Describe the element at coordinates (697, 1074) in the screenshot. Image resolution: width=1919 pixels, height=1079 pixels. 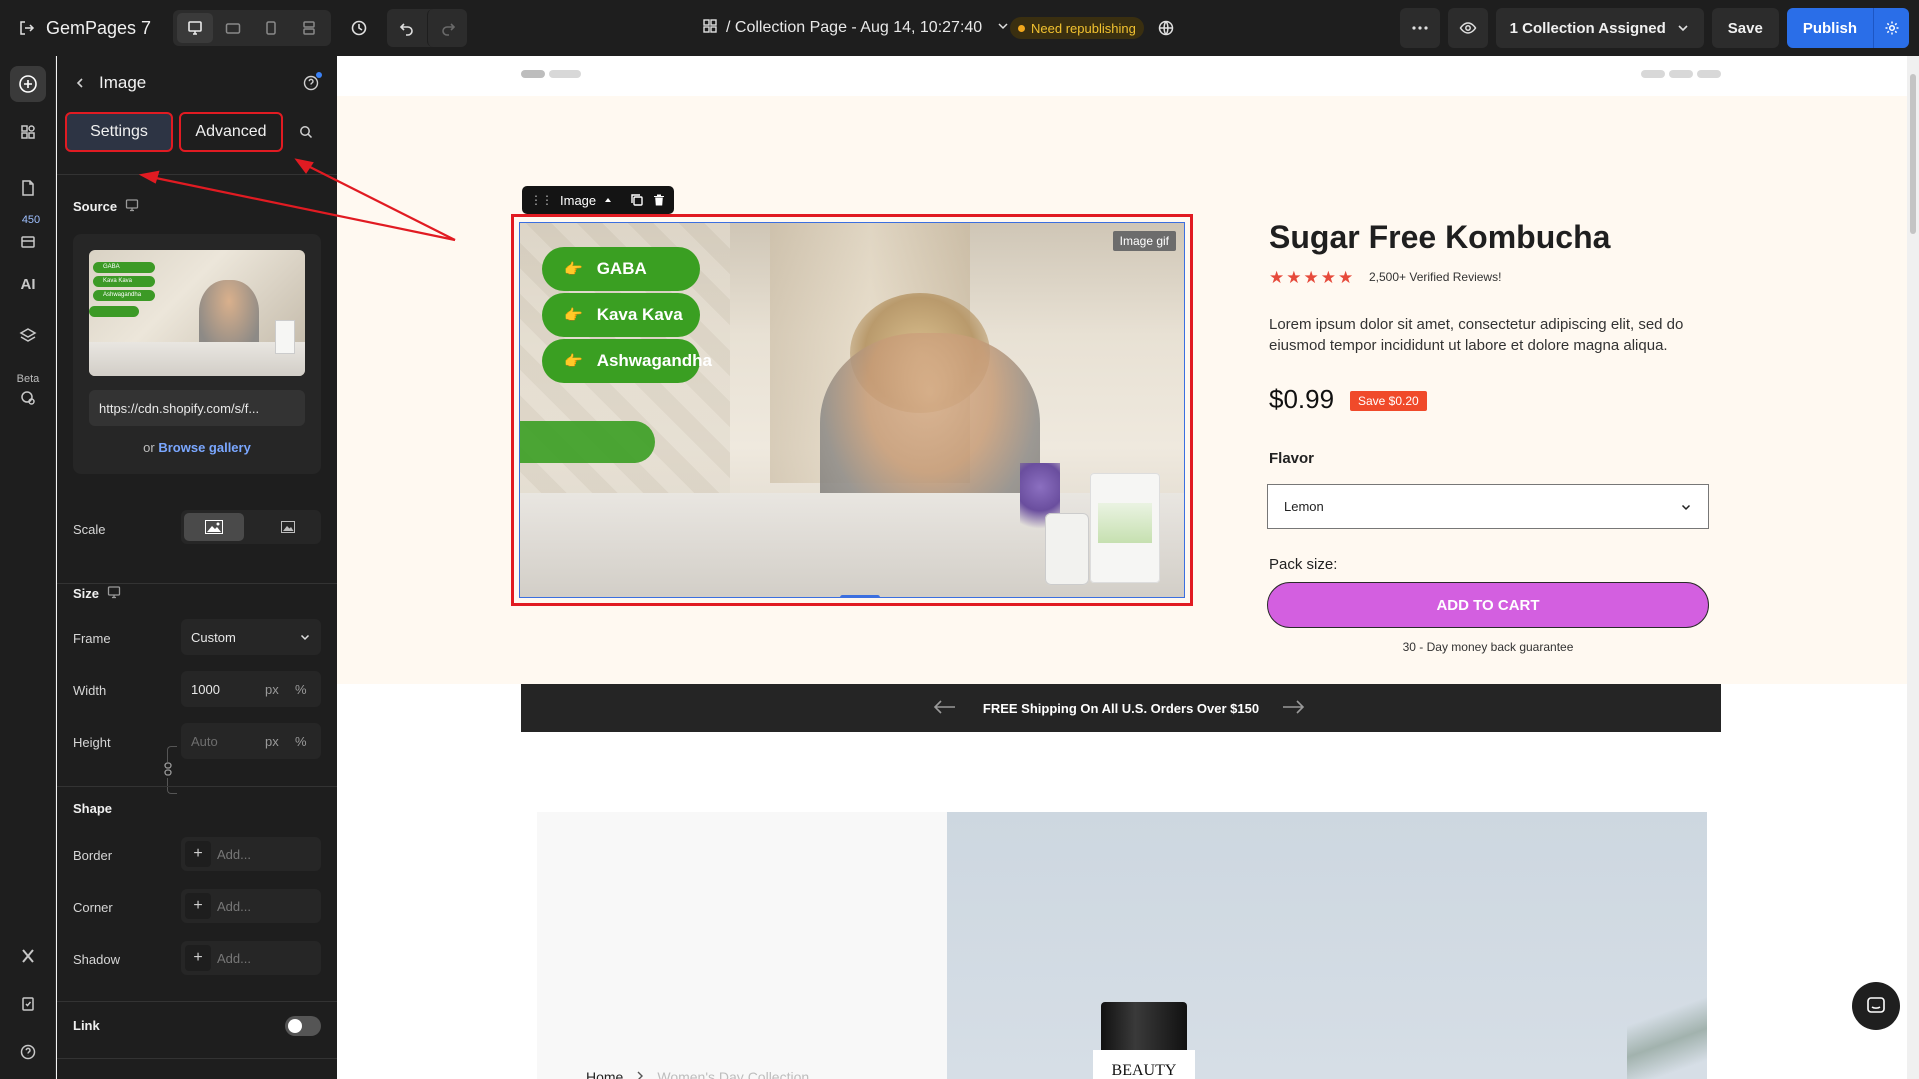
I see `breadcrumb: Home Women's Day Collection` at that location.